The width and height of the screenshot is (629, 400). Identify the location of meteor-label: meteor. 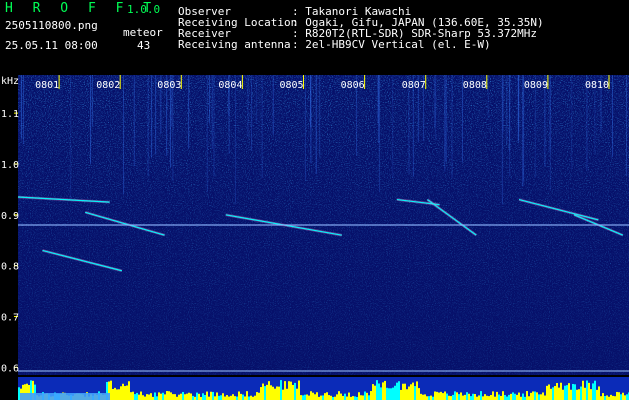
(143, 32).